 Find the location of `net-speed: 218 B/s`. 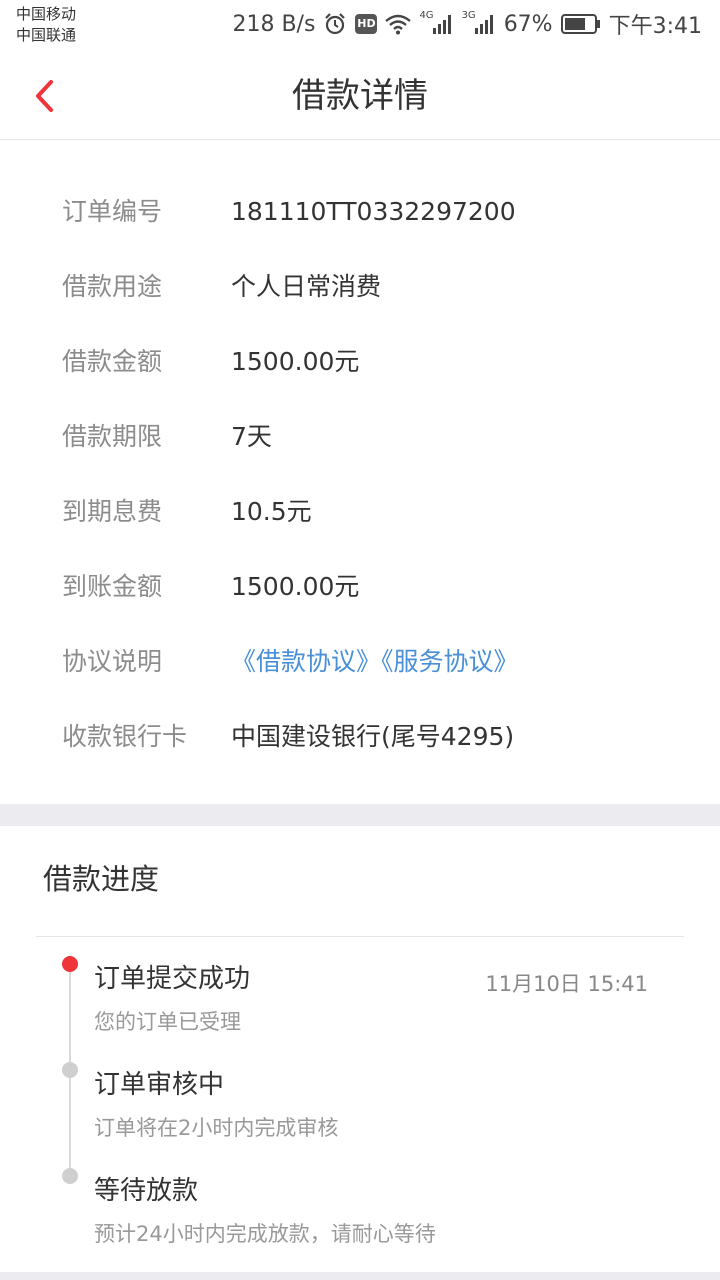

net-speed: 218 B/s is located at coordinates (274, 24).